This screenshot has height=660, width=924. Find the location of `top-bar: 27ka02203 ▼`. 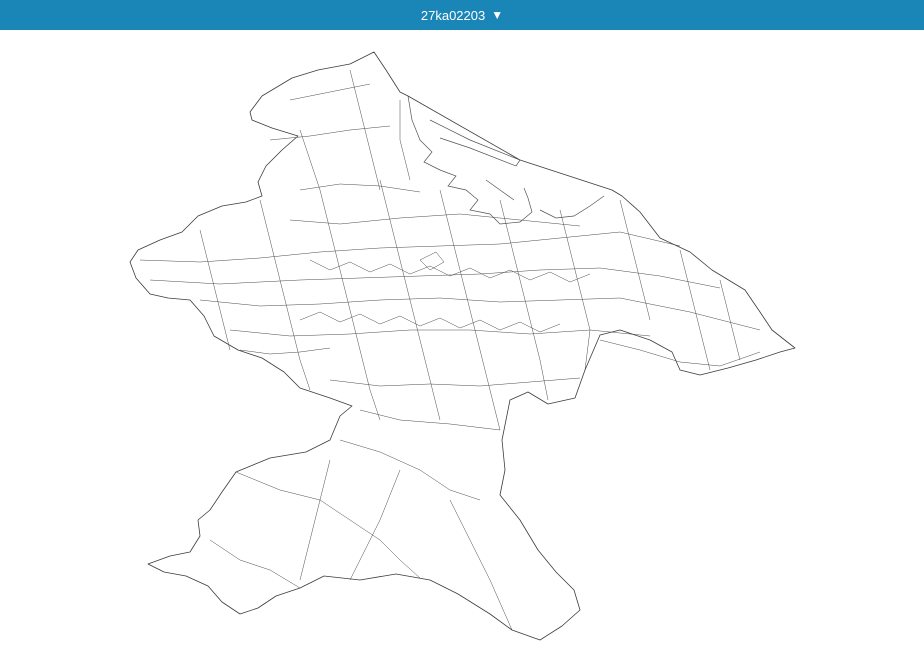

top-bar: 27ka02203 ▼ is located at coordinates (462, 15).